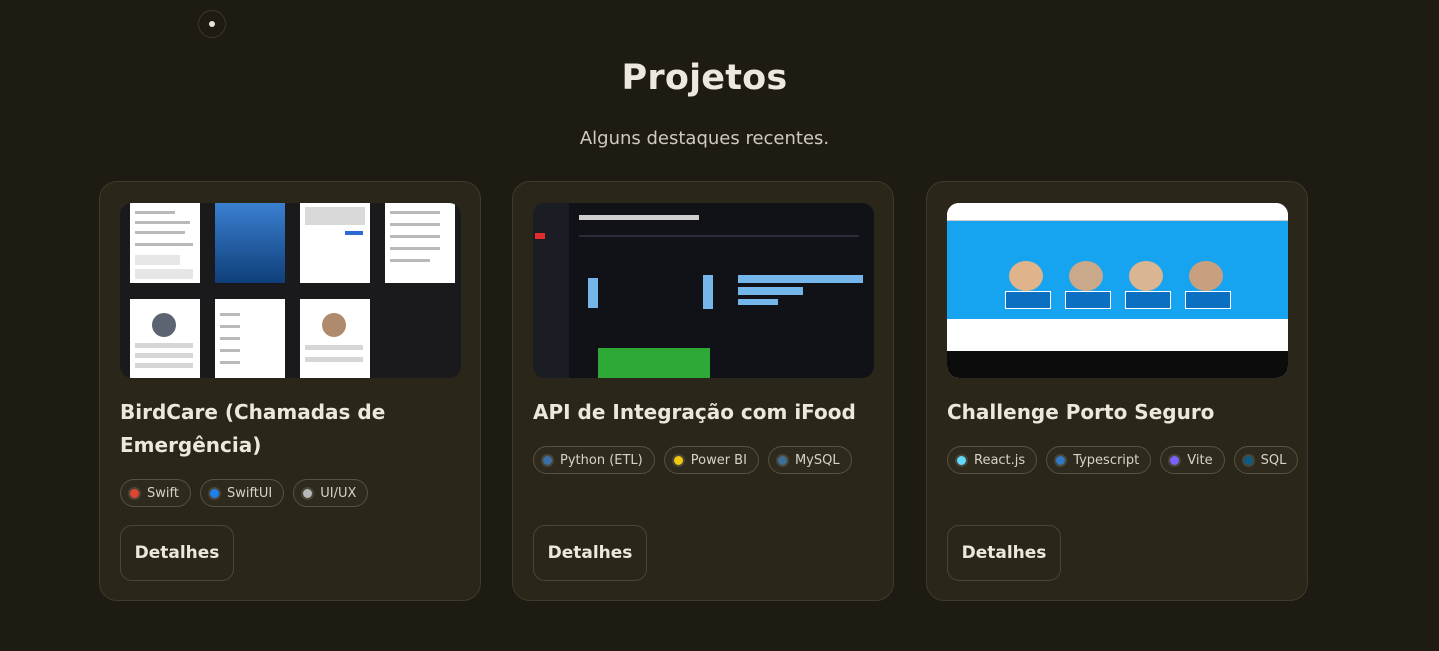  Describe the element at coordinates (134, 493) in the screenshot. I see `swift-icon` at that location.